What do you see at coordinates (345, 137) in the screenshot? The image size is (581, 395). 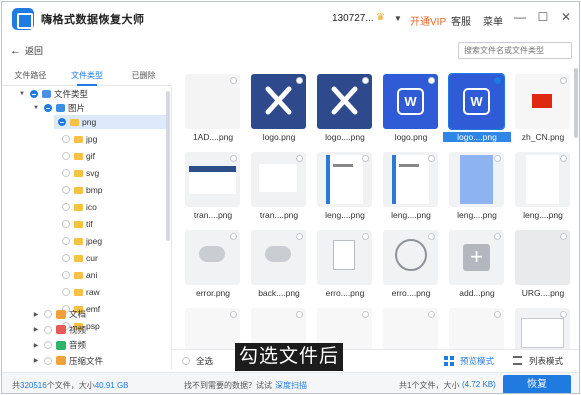 I see `file-name: logo....png` at bounding box center [345, 137].